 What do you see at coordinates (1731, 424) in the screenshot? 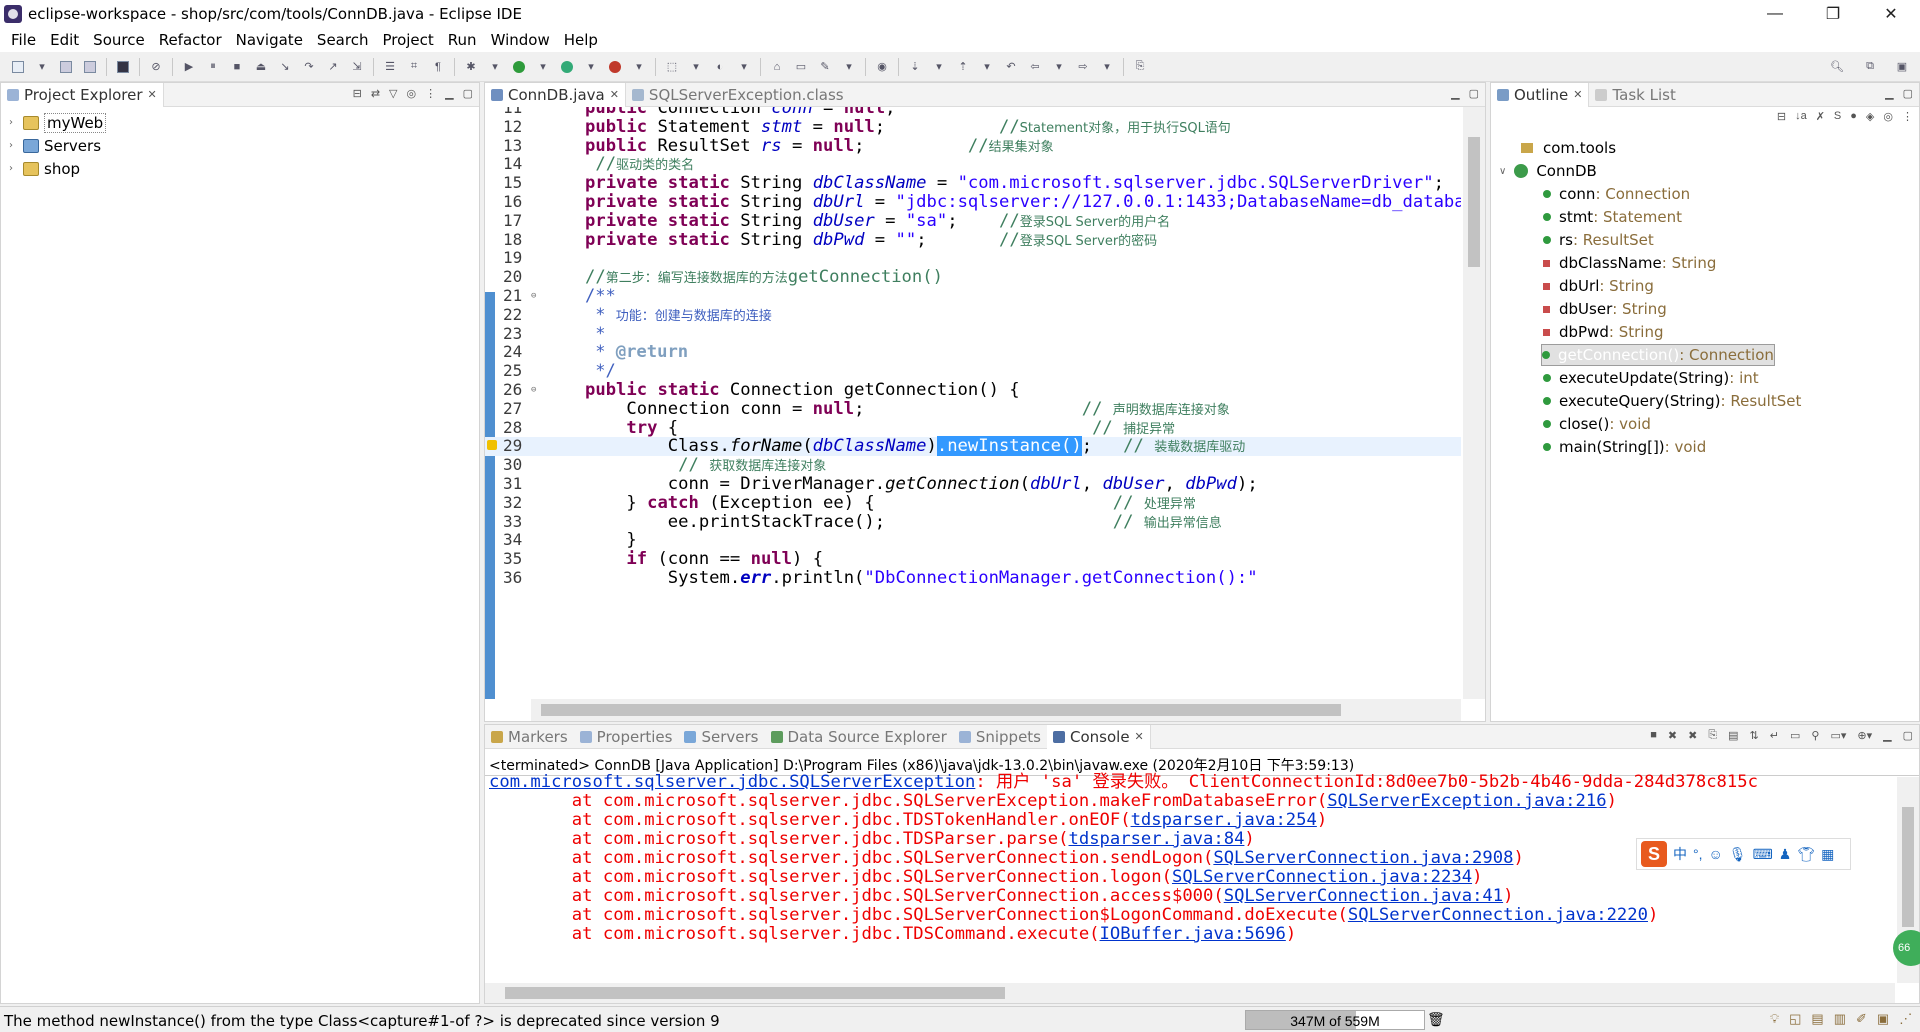
I see `outline-member: close() : void` at bounding box center [1731, 424].